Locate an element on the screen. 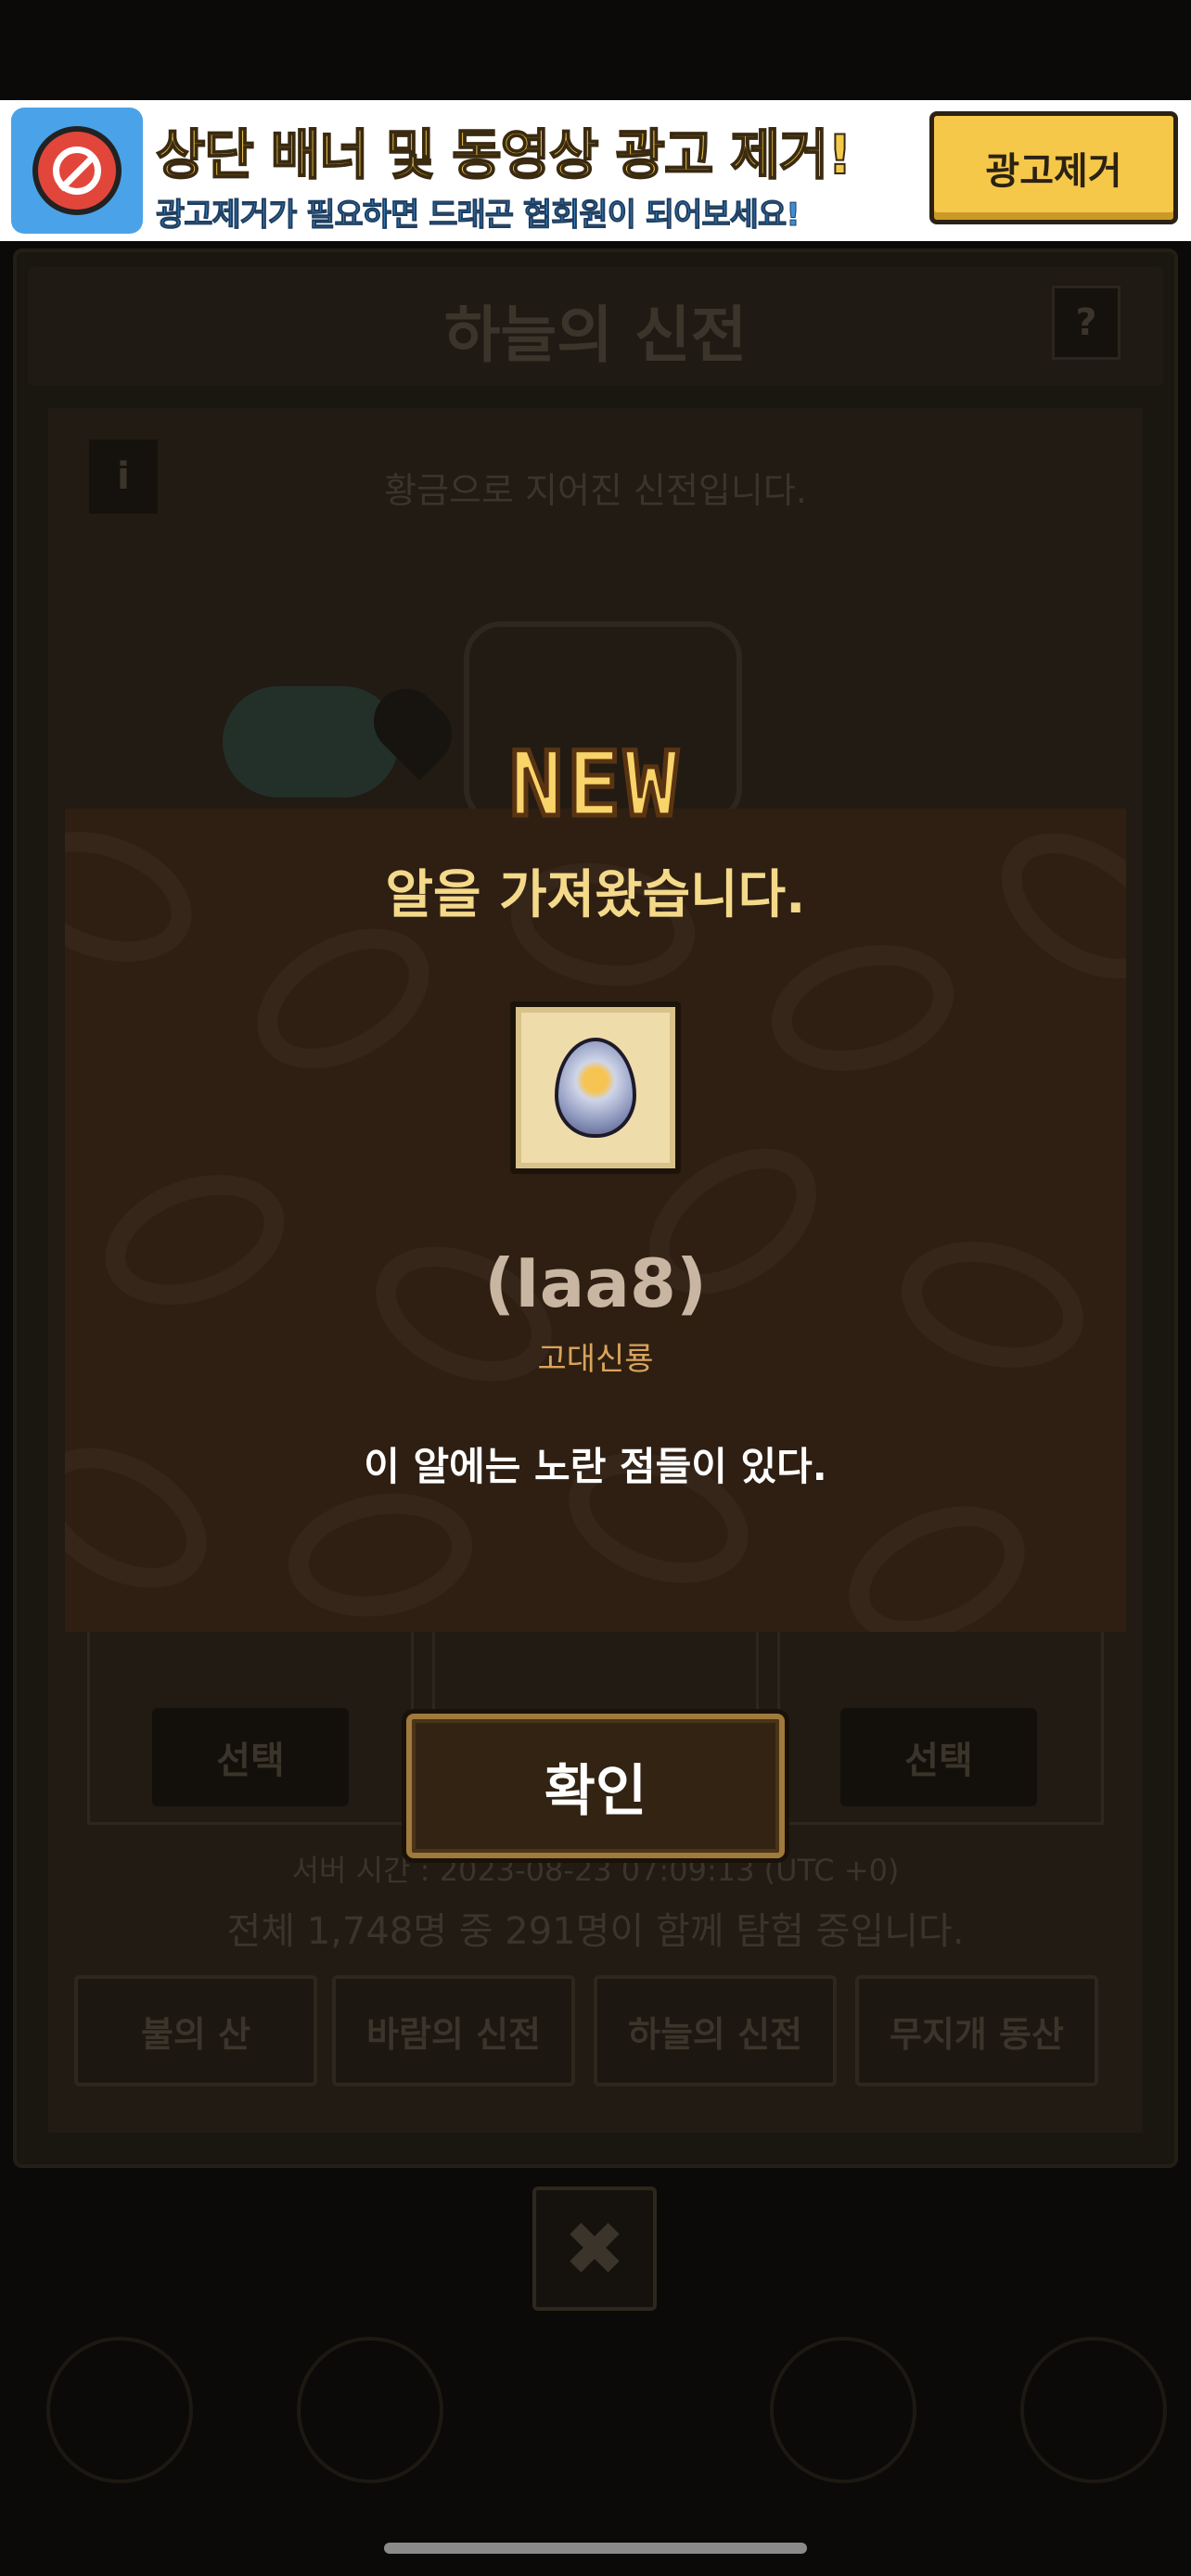 The height and width of the screenshot is (2576, 1191). page-title: 하늘의 신전 is located at coordinates (595, 336).